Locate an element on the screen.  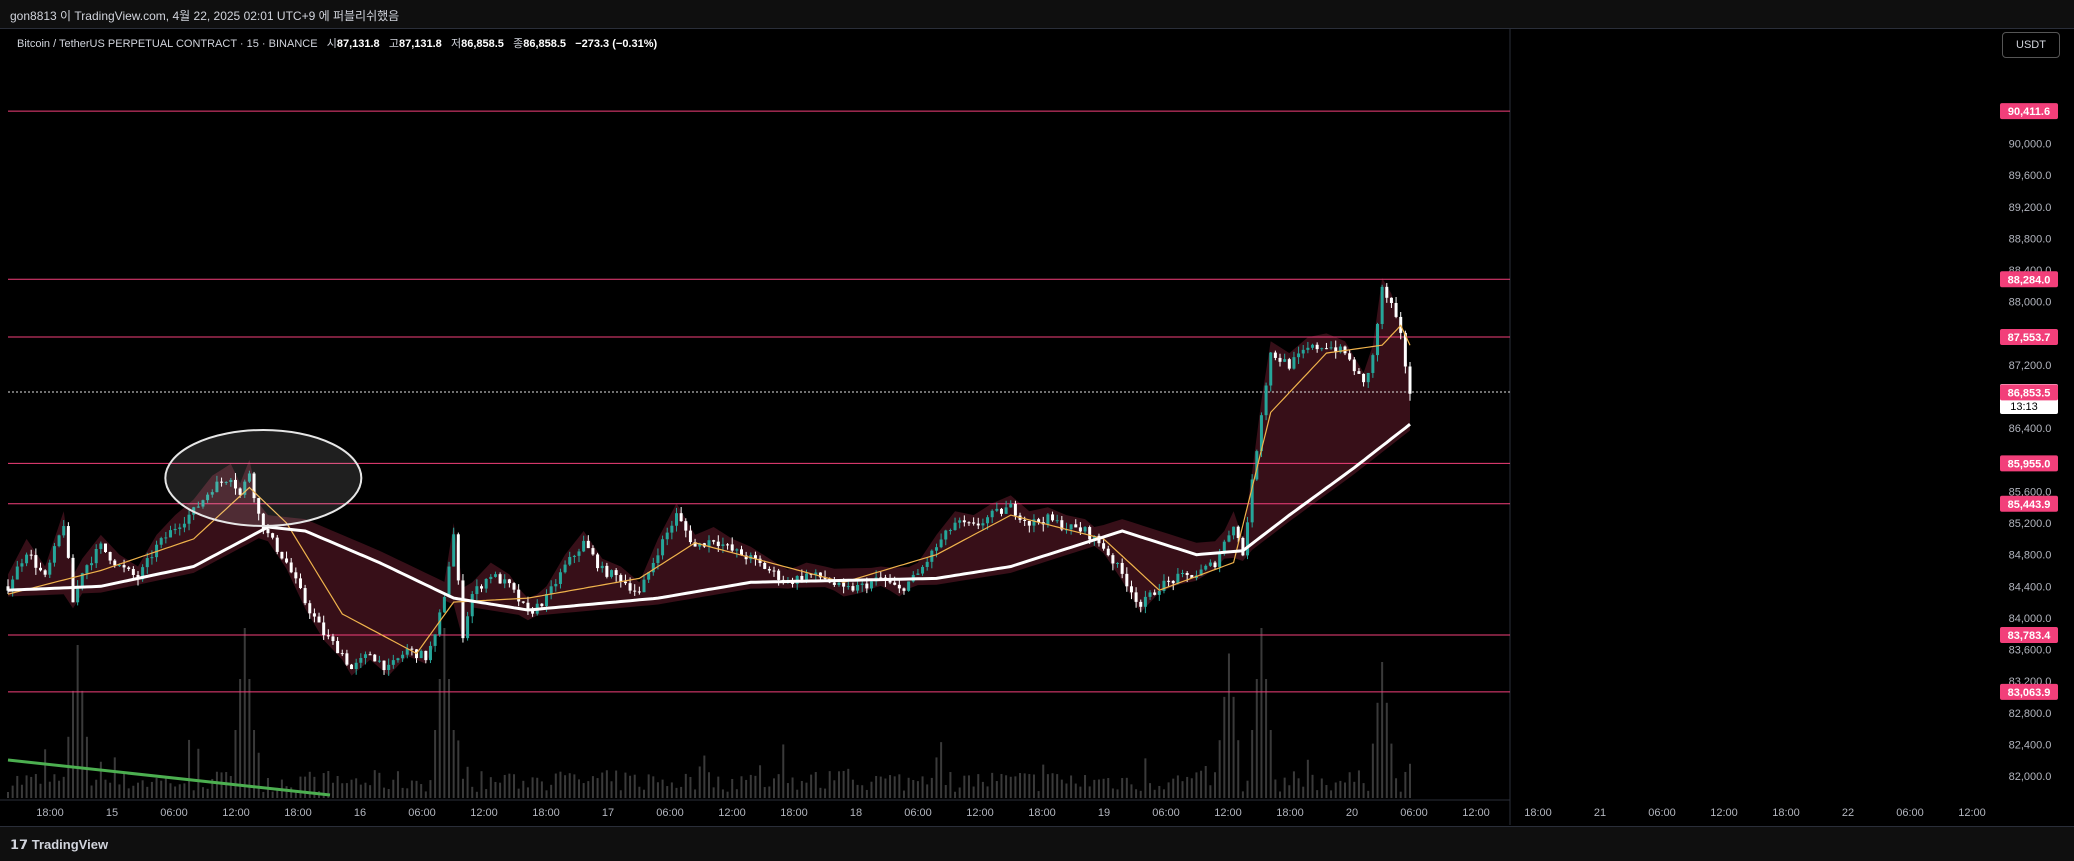
y-tick-label: 86,400.0 is located at coordinates (2030, 429).